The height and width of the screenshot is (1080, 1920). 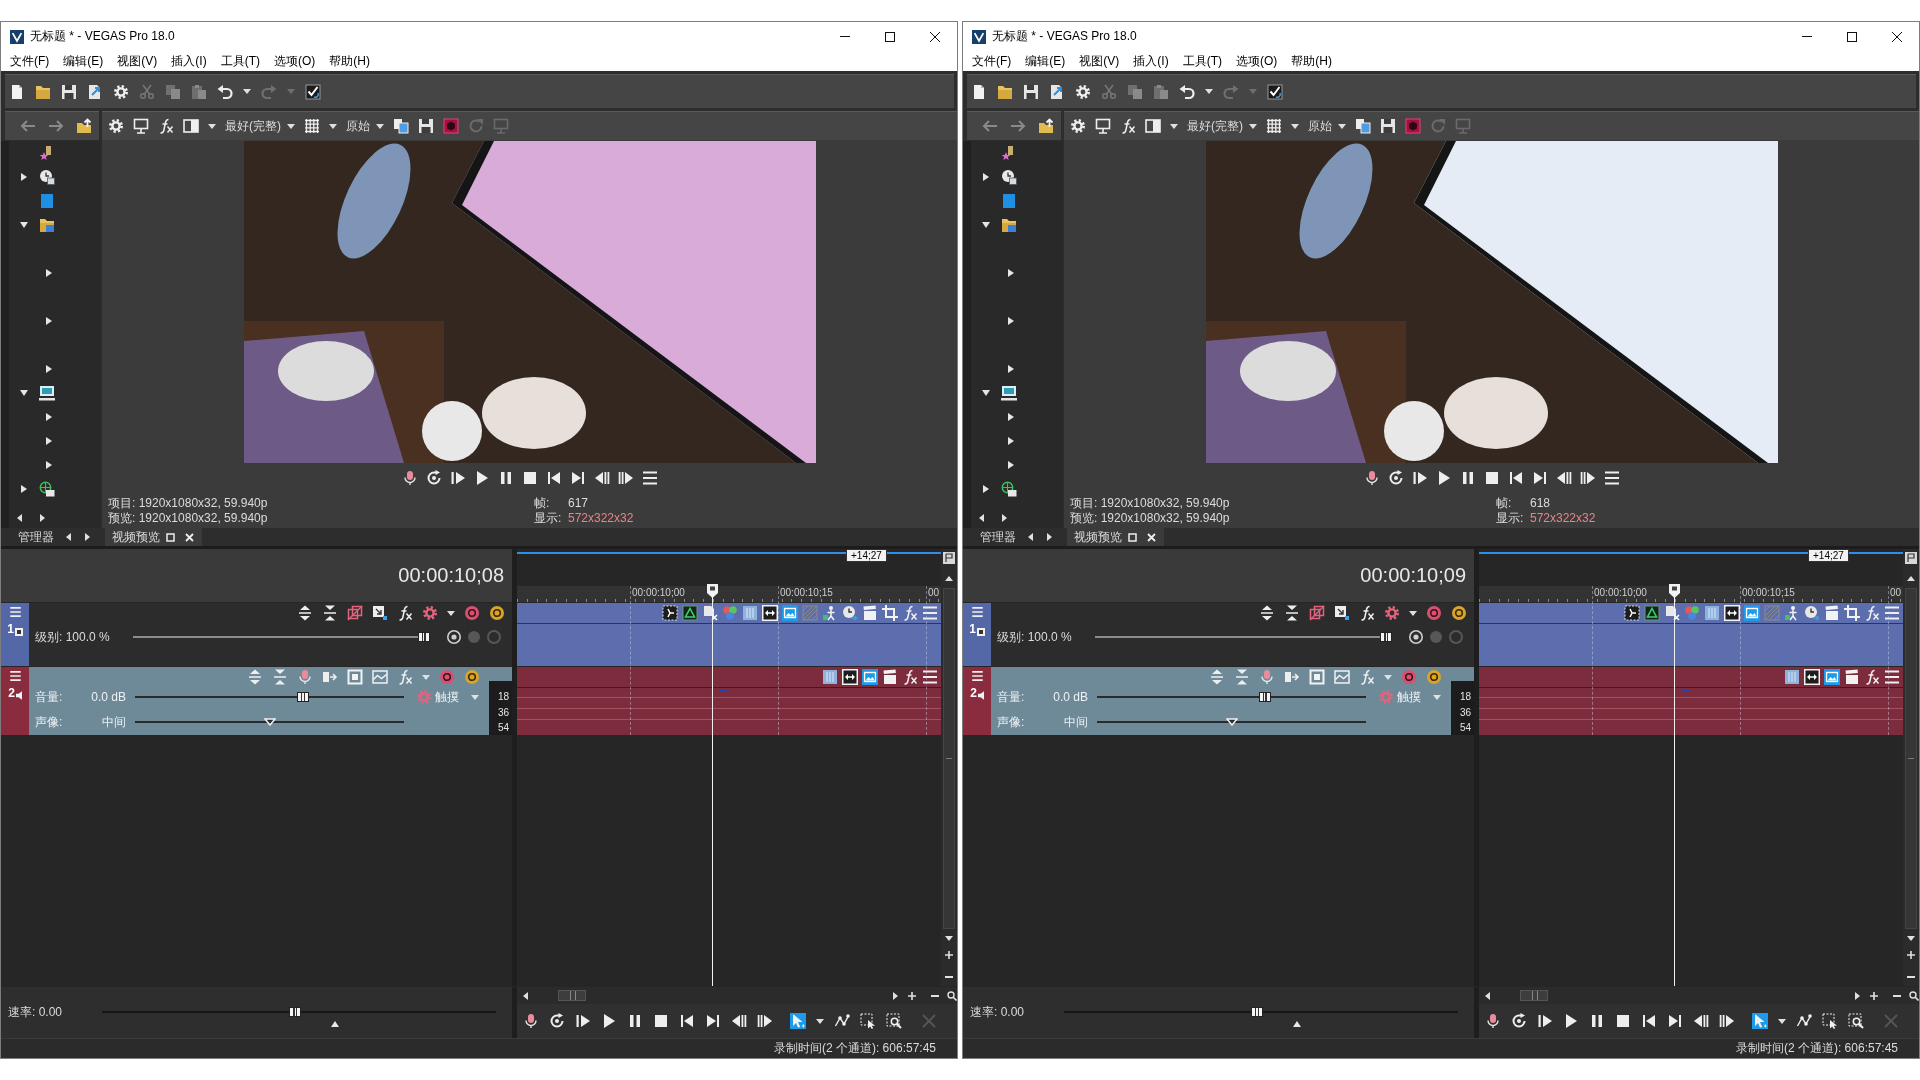 I want to click on select-box-icon, so click(x=868, y=1021).